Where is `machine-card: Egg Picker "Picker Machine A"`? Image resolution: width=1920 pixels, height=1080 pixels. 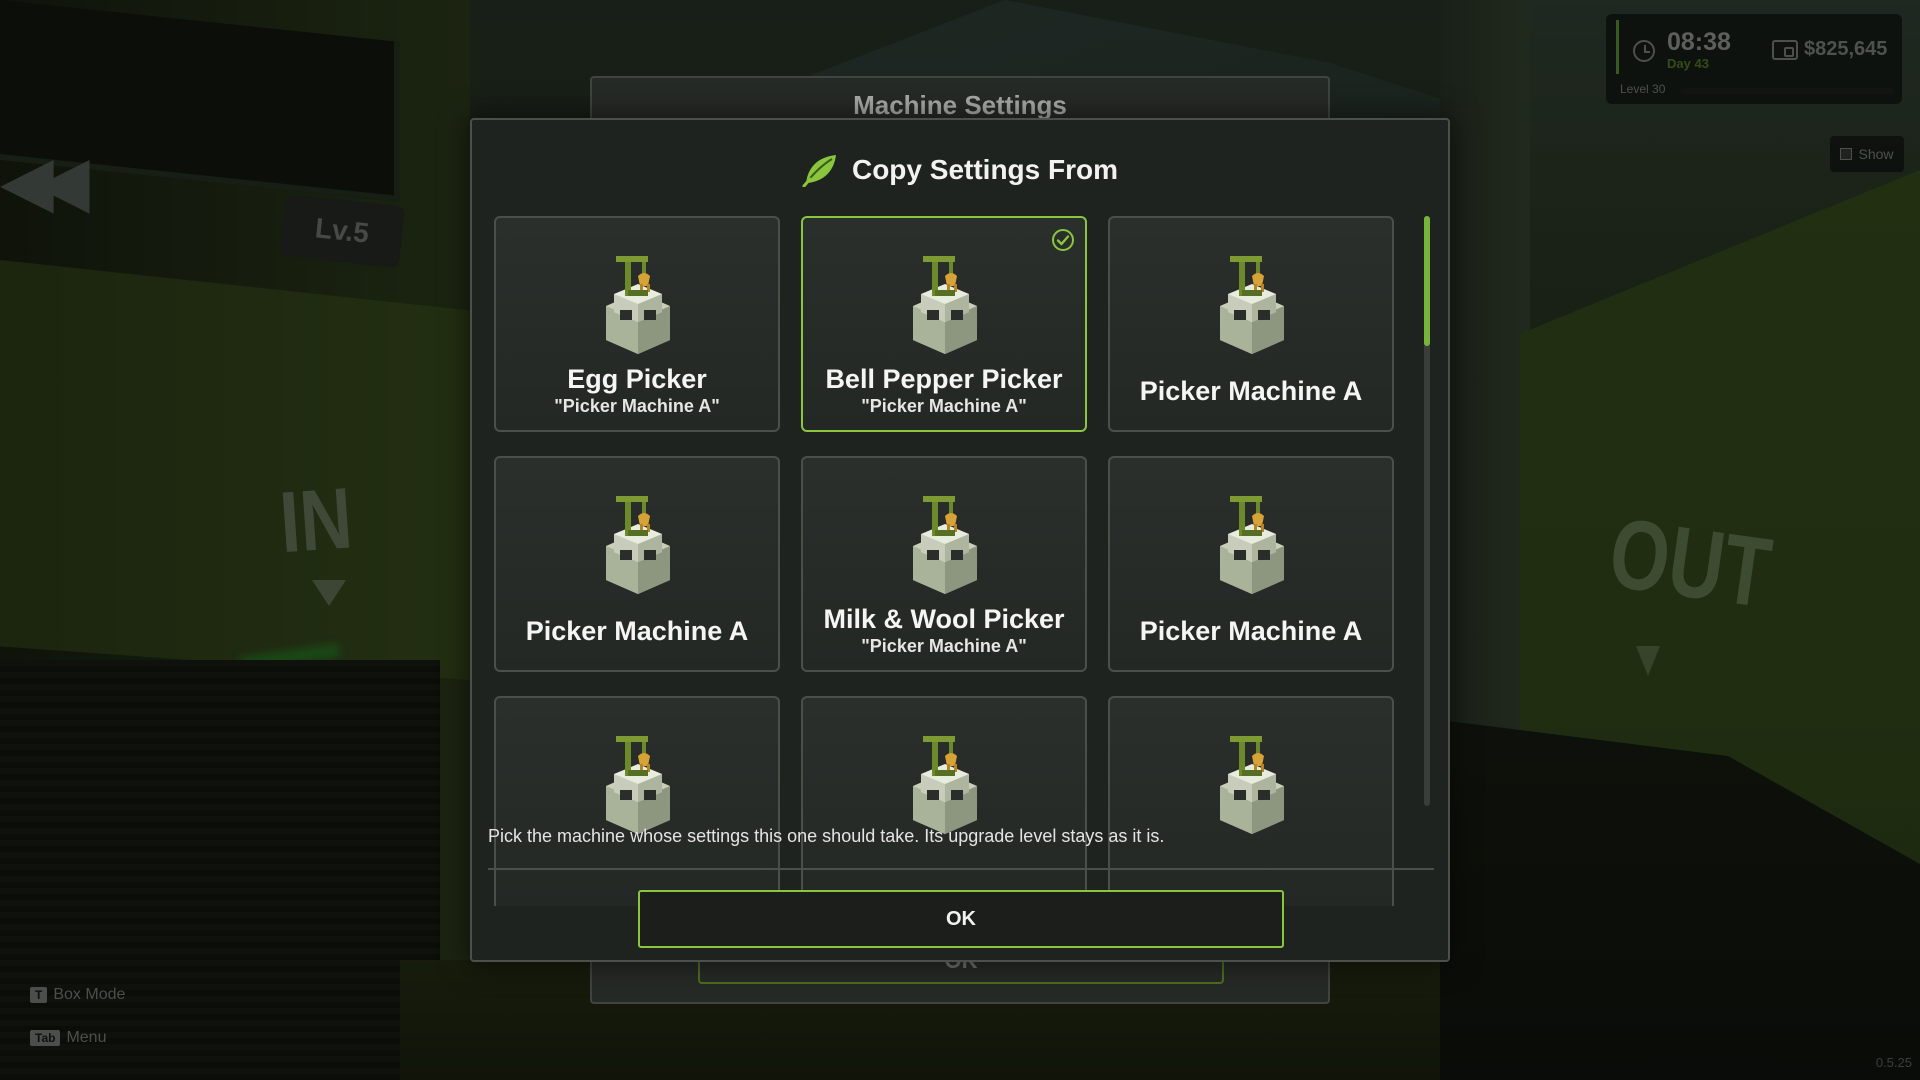
machine-card: Egg Picker "Picker Machine A" is located at coordinates (637, 324).